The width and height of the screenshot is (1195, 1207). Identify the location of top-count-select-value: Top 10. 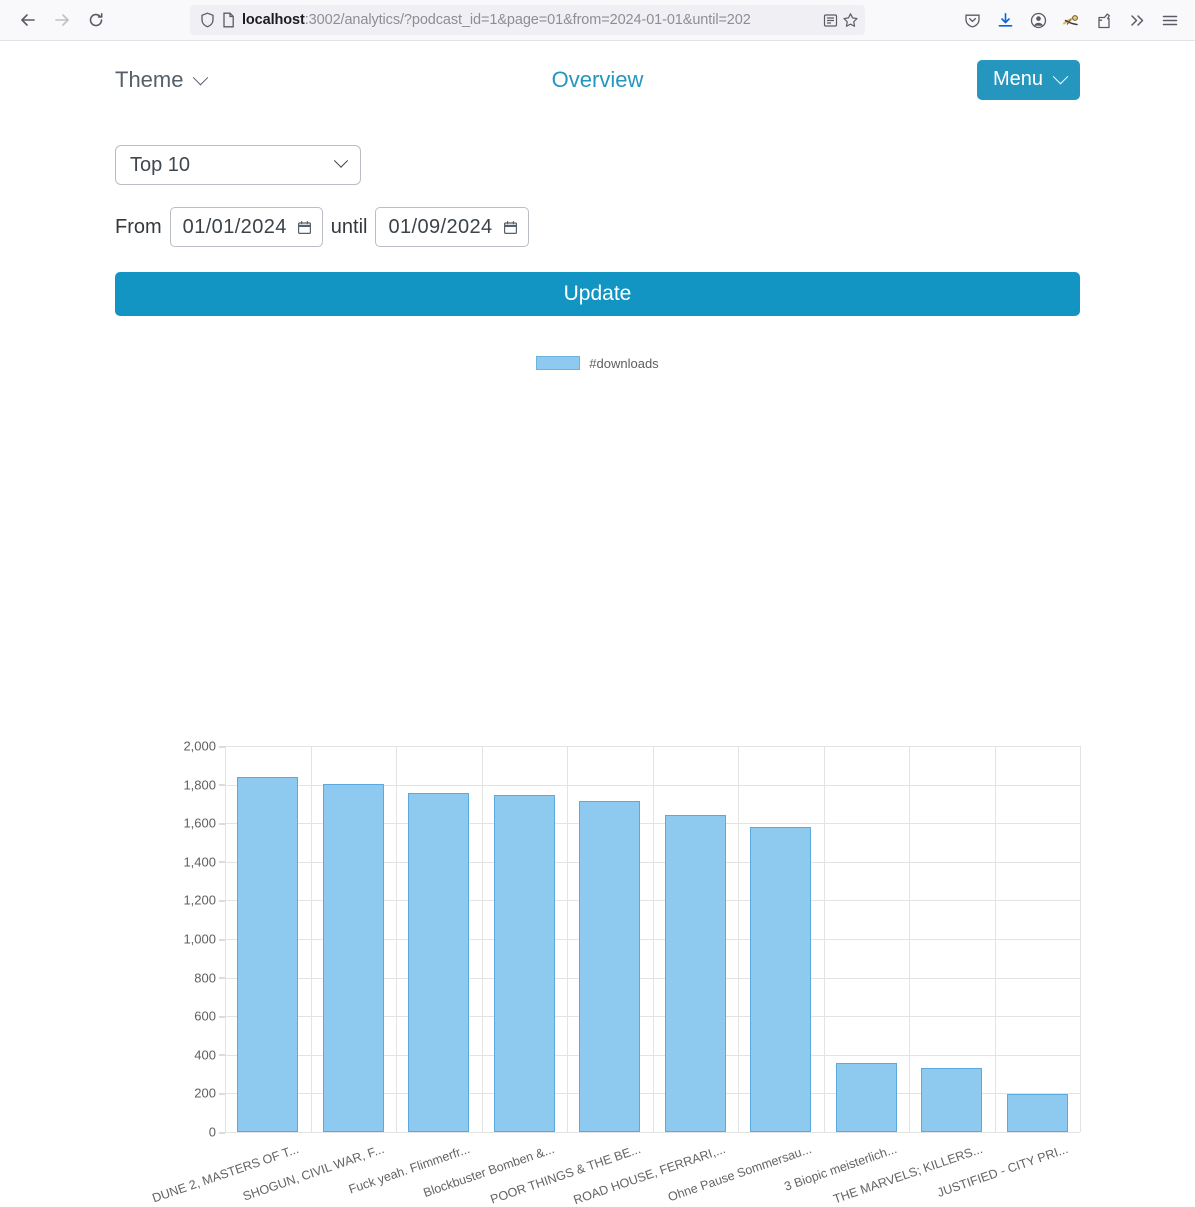
(160, 164).